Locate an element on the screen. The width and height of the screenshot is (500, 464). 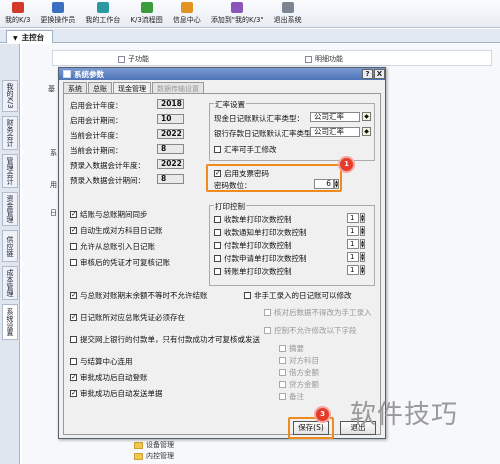
print-option: 收款单打印次数控制 is located at coordinates (253, 219).